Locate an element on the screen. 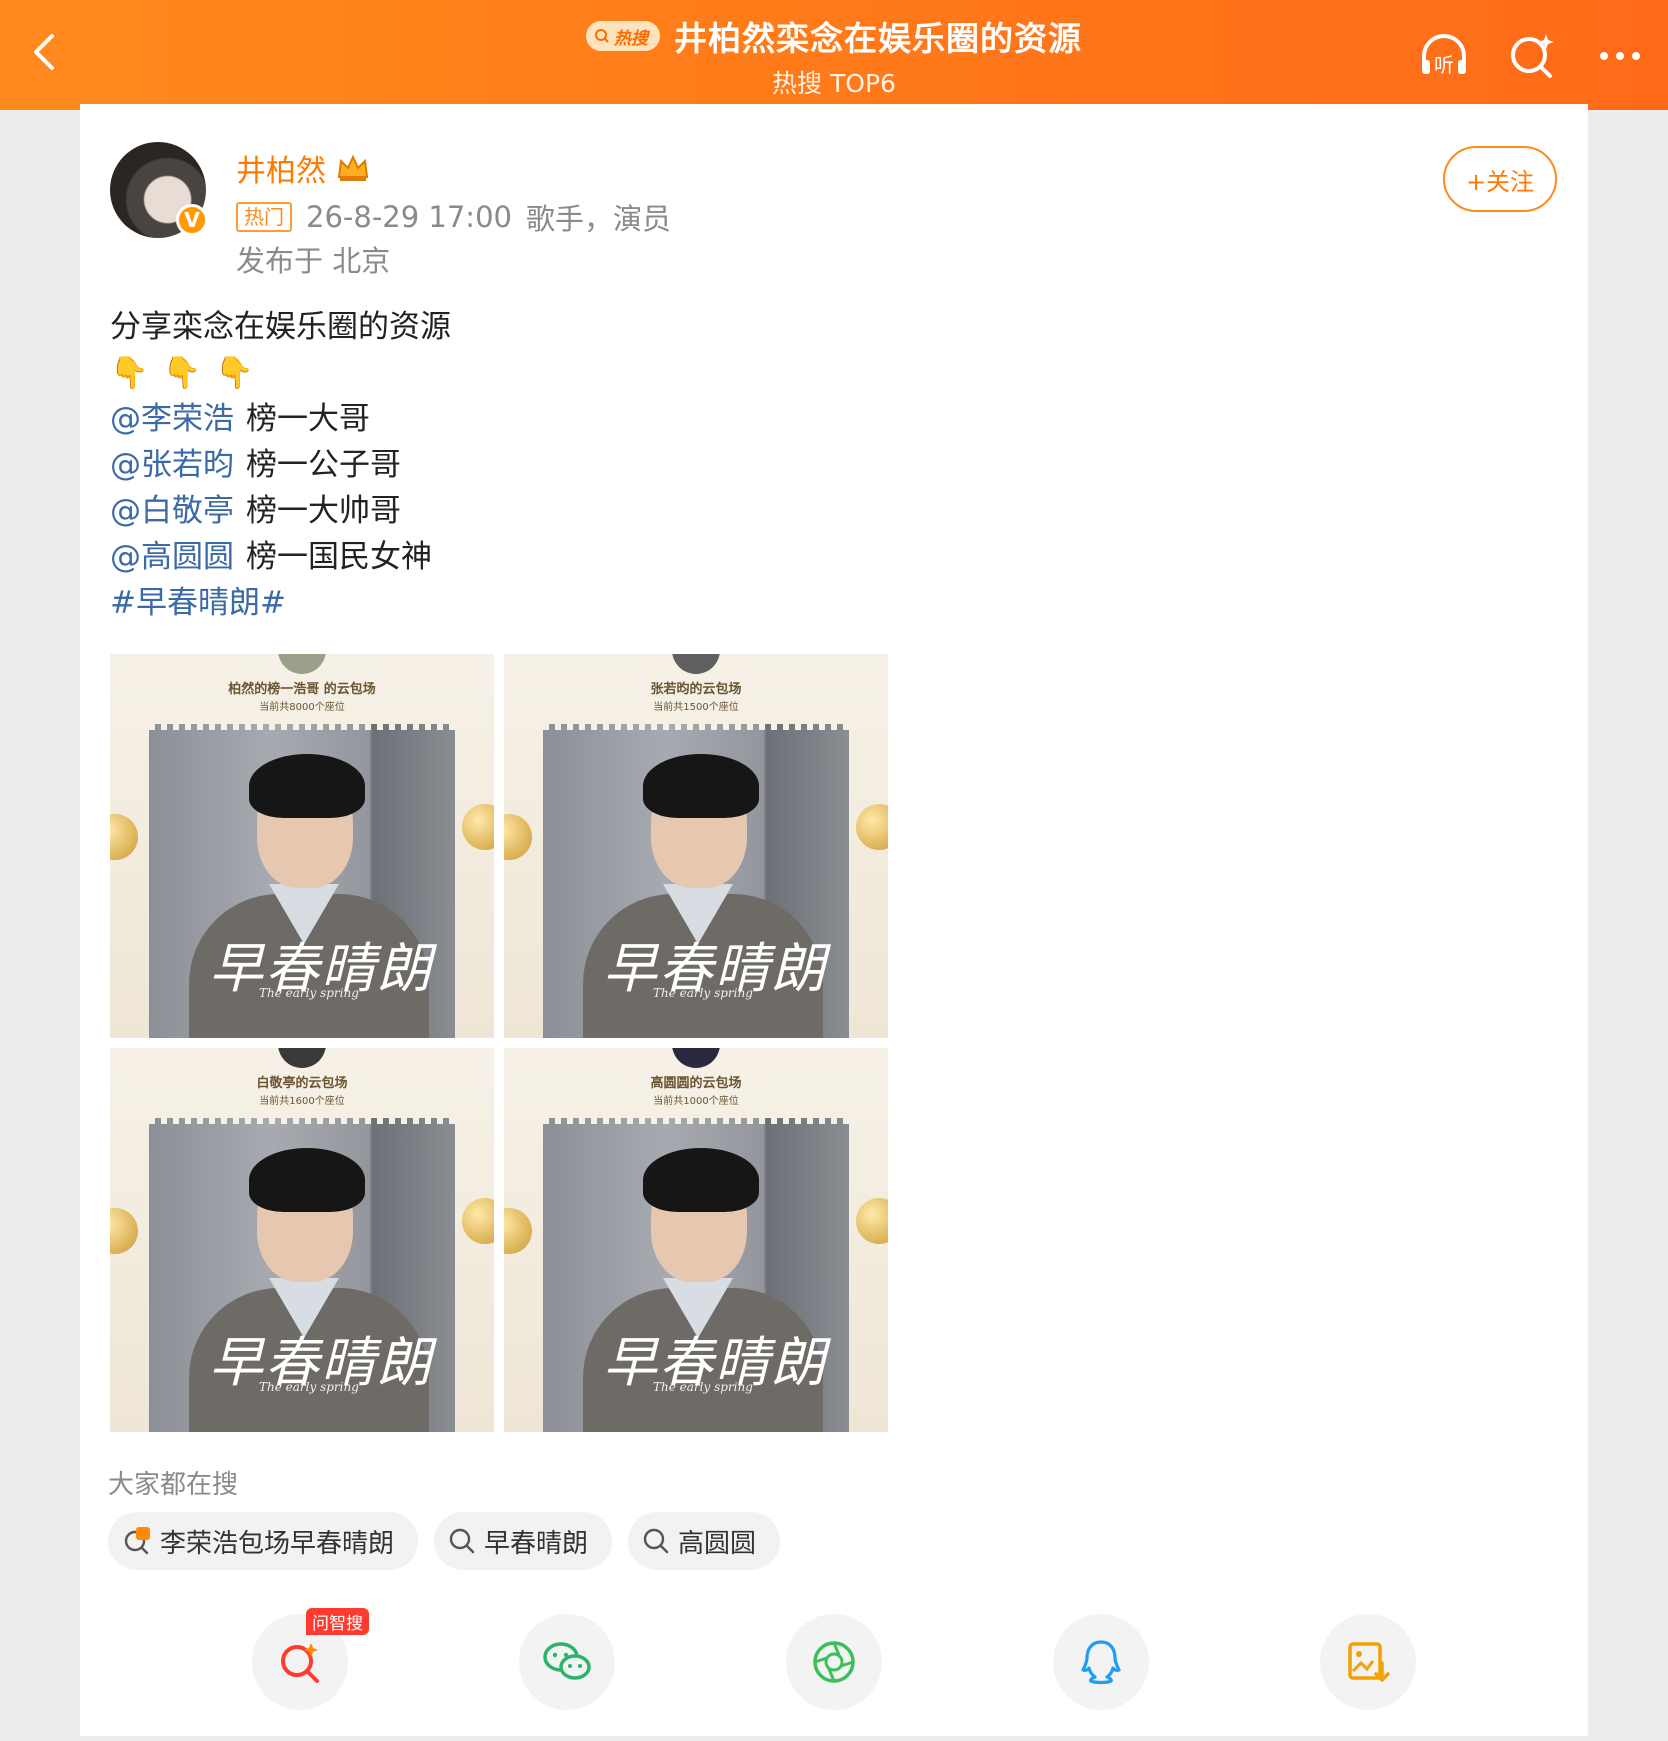 This screenshot has width=1668, height=1741. wechat-icon is located at coordinates (567, 1661).